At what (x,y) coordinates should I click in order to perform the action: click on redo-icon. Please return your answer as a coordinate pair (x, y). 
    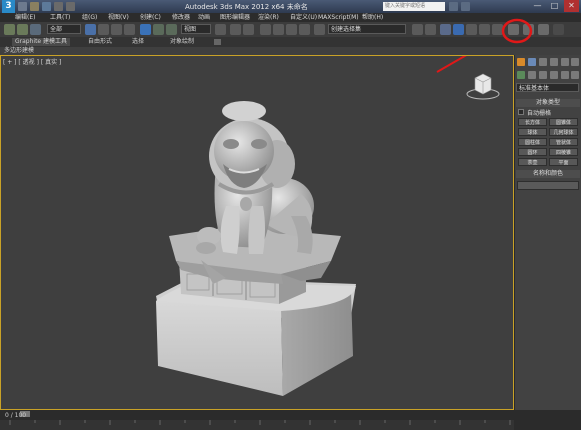
    Looking at the image, I should click on (70, 6).